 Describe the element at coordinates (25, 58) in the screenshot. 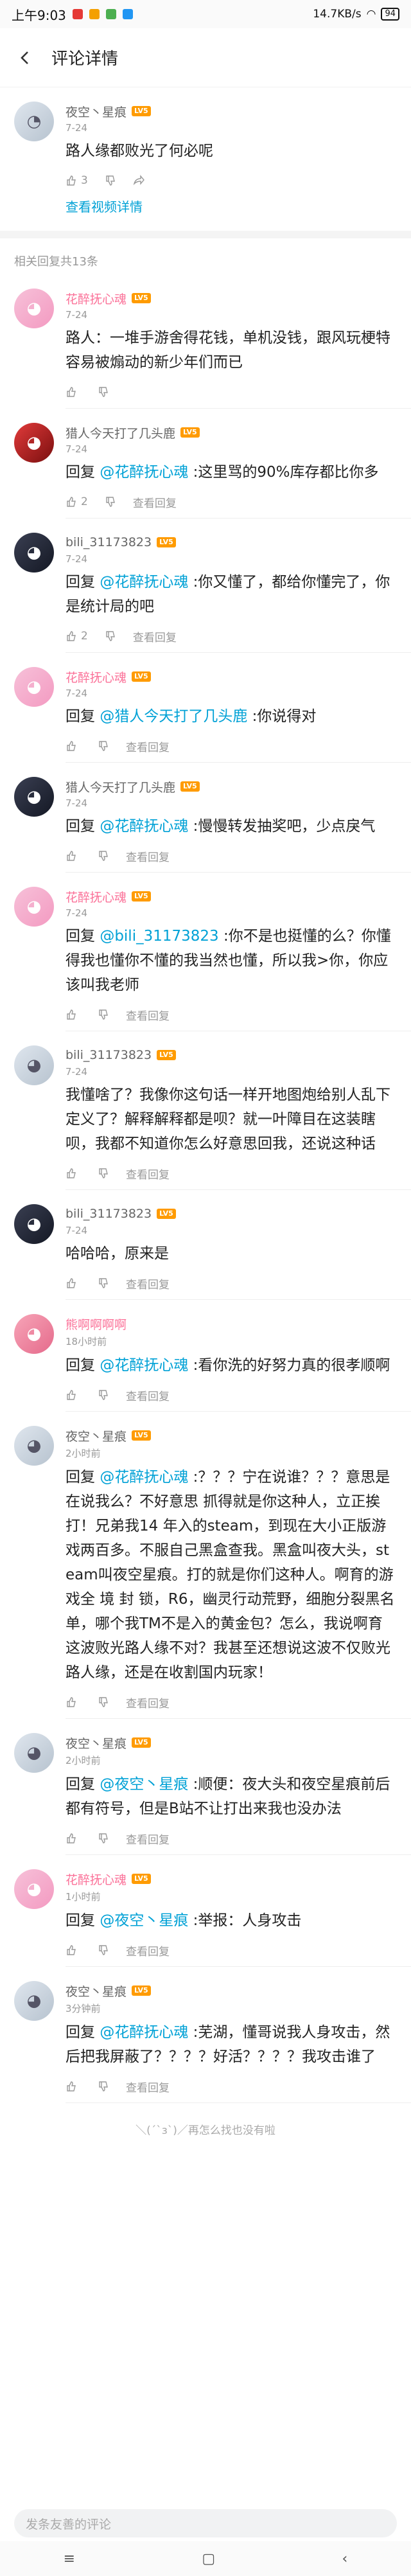

I see `back-arrow-icon` at that location.